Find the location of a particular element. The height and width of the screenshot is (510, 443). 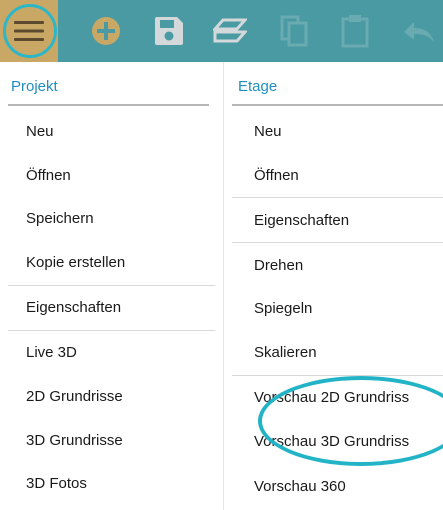

copy-button is located at coordinates (294, 31).